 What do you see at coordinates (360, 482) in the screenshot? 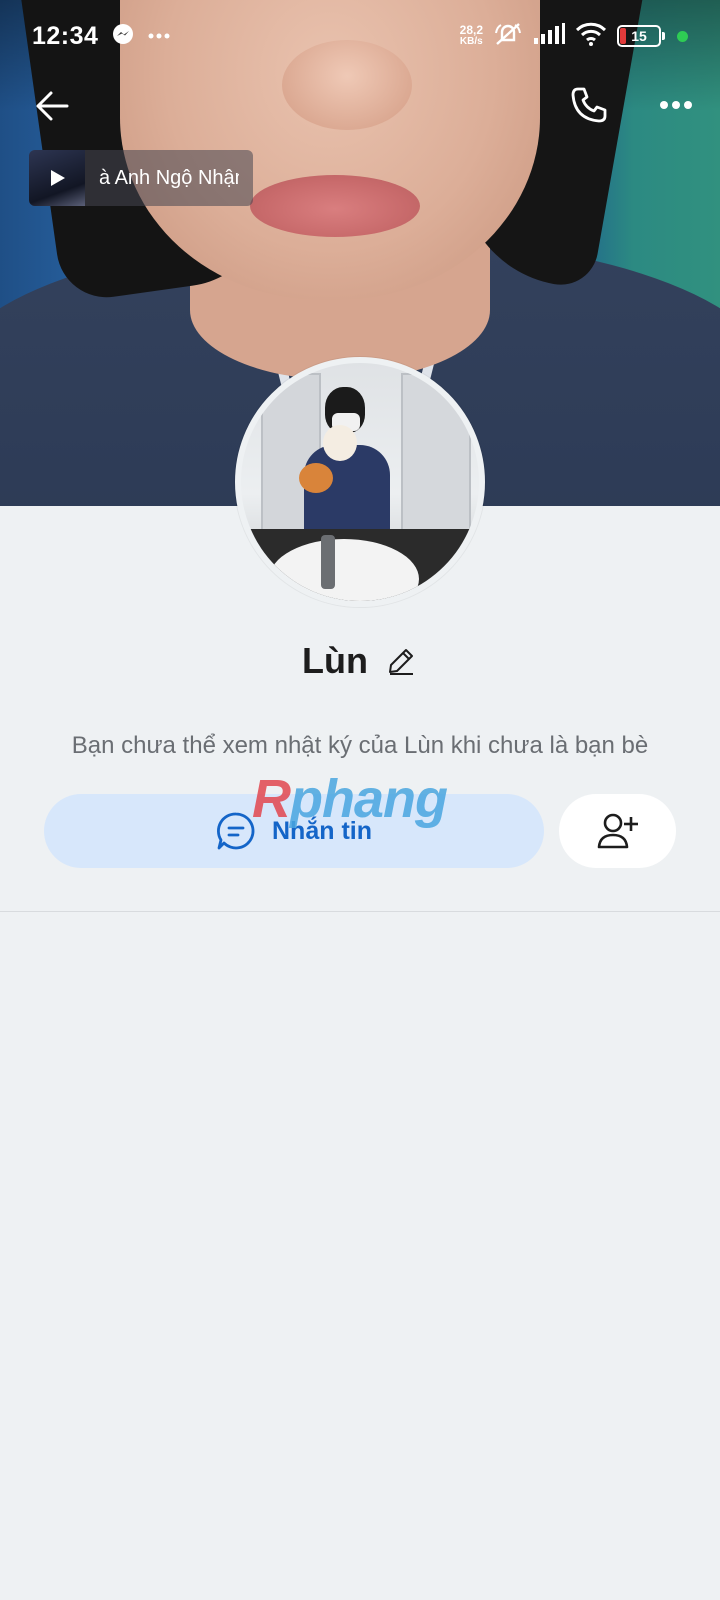
I see `profile-avatar` at bounding box center [360, 482].